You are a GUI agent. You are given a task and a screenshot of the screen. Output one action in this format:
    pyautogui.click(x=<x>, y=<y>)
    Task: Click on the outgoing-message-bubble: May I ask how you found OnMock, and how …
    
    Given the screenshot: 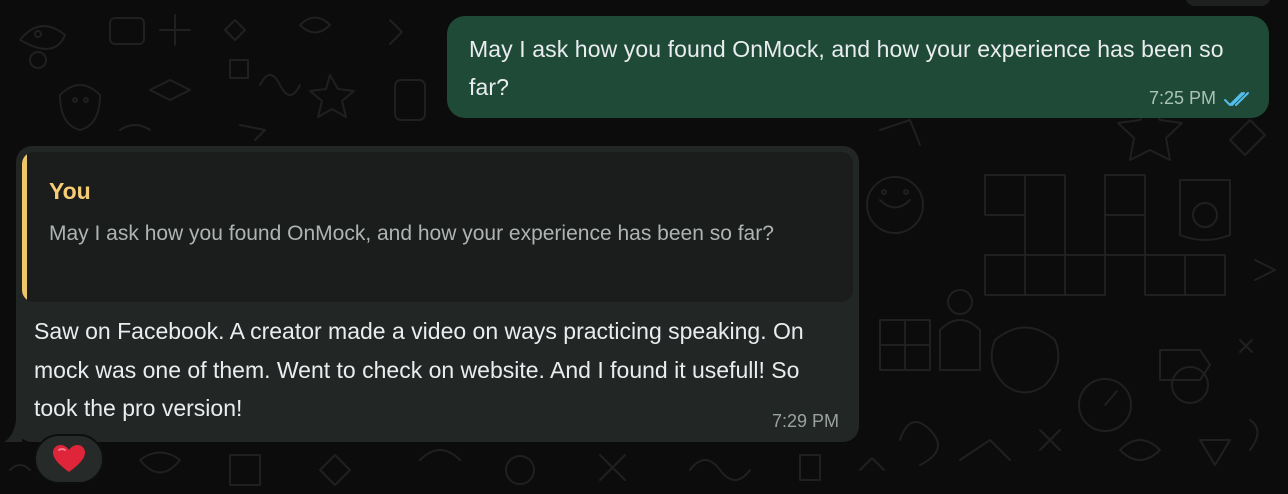 What is the action you would take?
    pyautogui.click(x=858, y=67)
    